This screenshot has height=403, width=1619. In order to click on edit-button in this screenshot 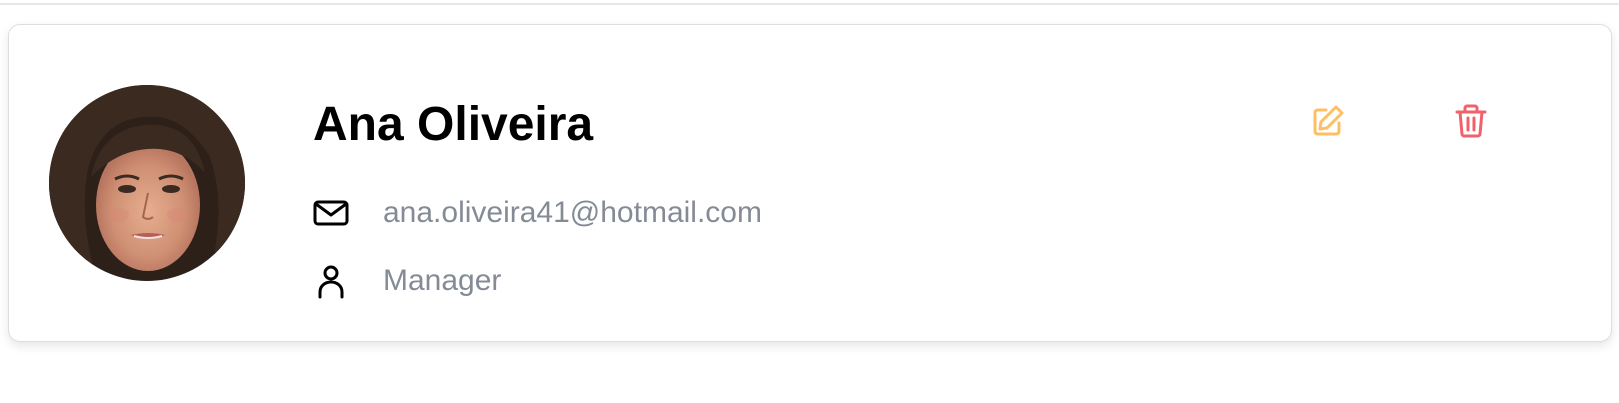, I will do `click(1328, 123)`.